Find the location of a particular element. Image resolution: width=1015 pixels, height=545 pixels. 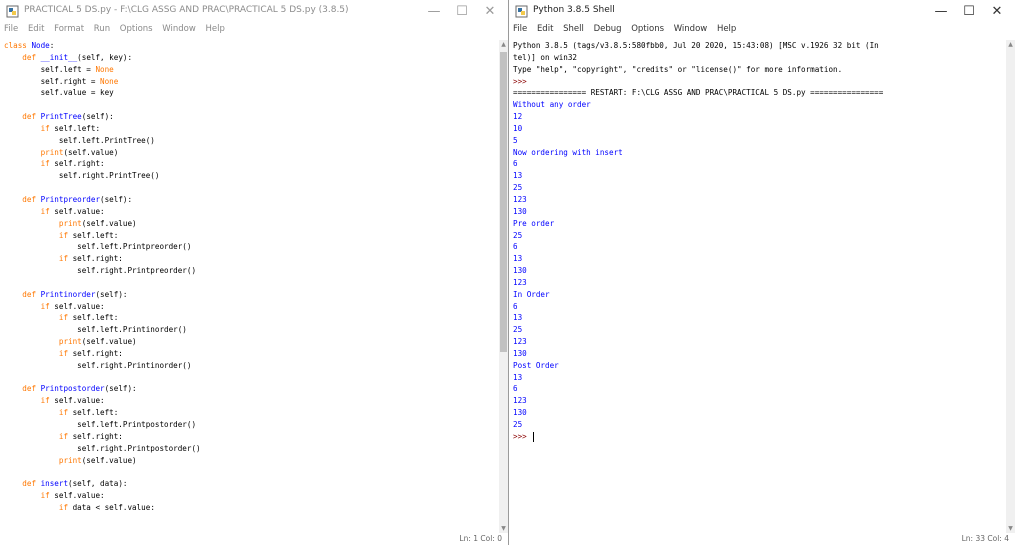

shell-titlebar: Python 3.8.5 Shell — ☐ ✕ is located at coordinates (762, 12).